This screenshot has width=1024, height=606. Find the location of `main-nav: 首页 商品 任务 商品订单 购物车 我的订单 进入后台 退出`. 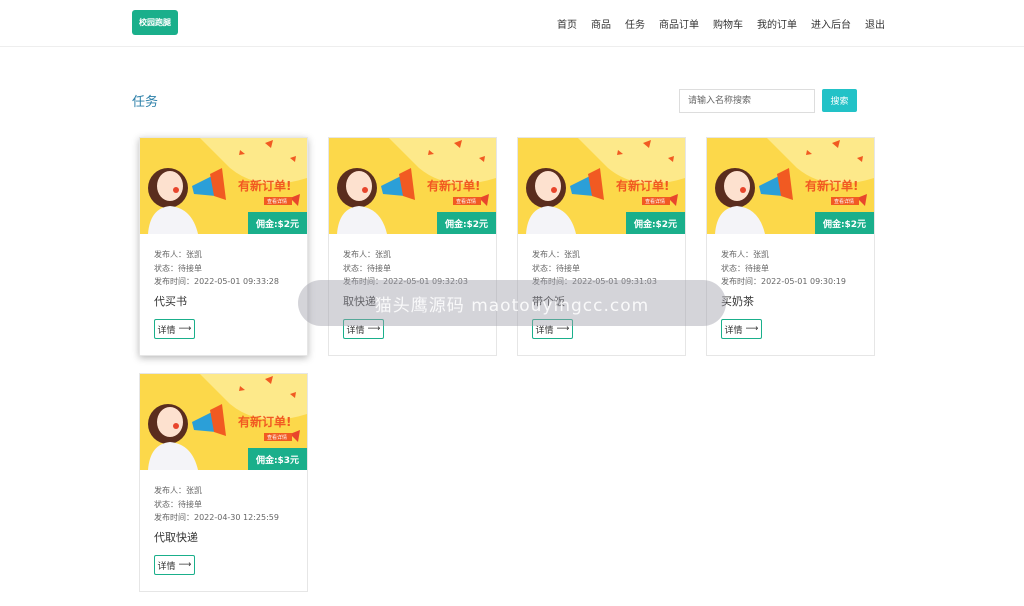

main-nav: 首页 商品 任务 商品订单 购物车 我的订单 进入后台 退出 is located at coordinates (721, 23).